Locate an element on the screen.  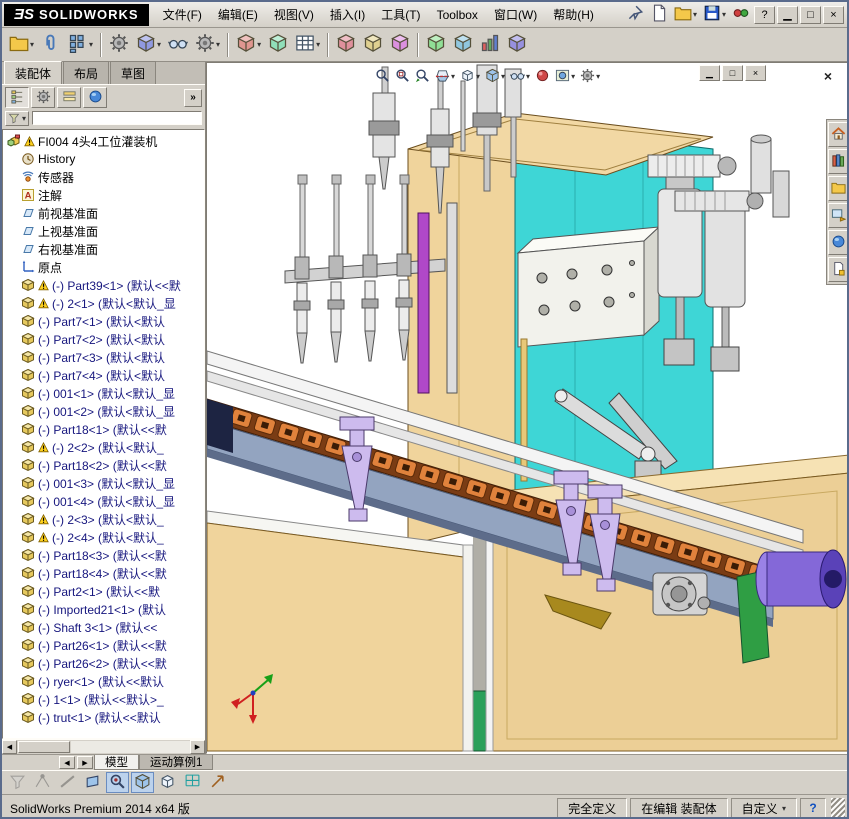
tree-item: 传感器 is located at coordinates (103, 177).